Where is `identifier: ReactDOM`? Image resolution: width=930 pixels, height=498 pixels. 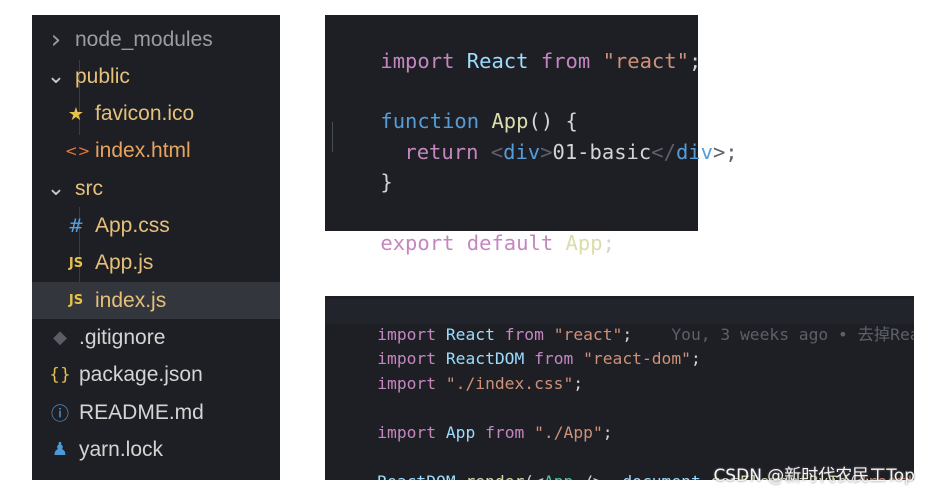
identifier: ReactDOM is located at coordinates (416, 476).